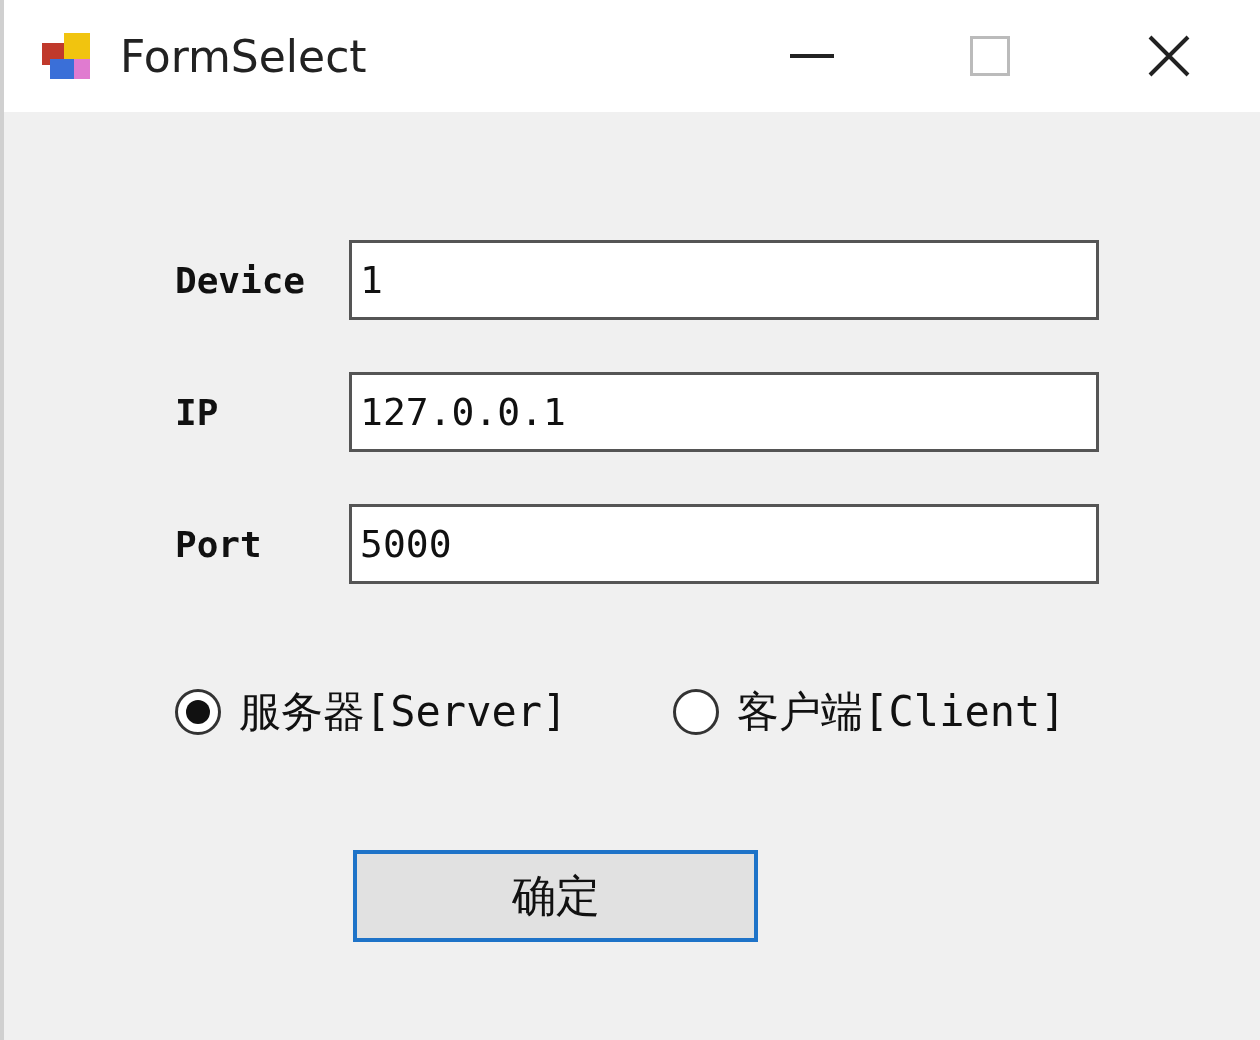 The height and width of the screenshot is (1040, 1260). What do you see at coordinates (197, 412) in the screenshot?
I see `field-label: IP` at bounding box center [197, 412].